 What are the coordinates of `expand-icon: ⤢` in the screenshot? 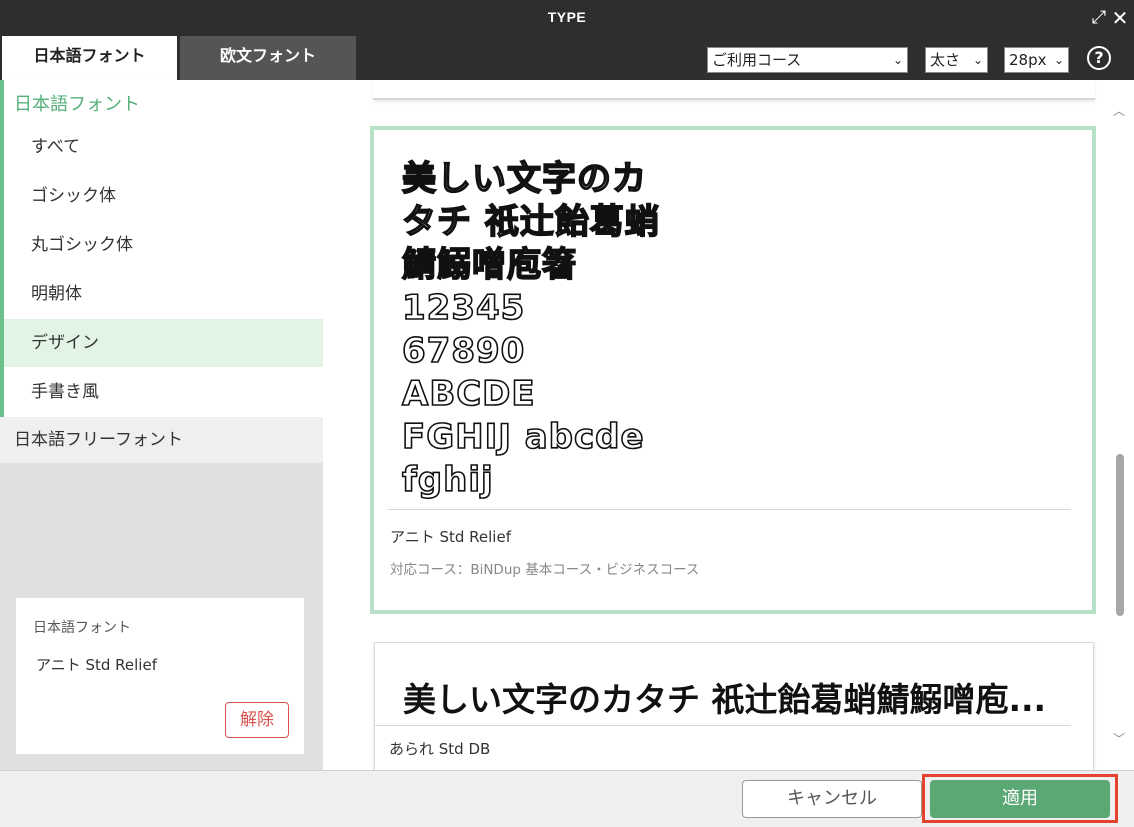 It's located at (1099, 18).